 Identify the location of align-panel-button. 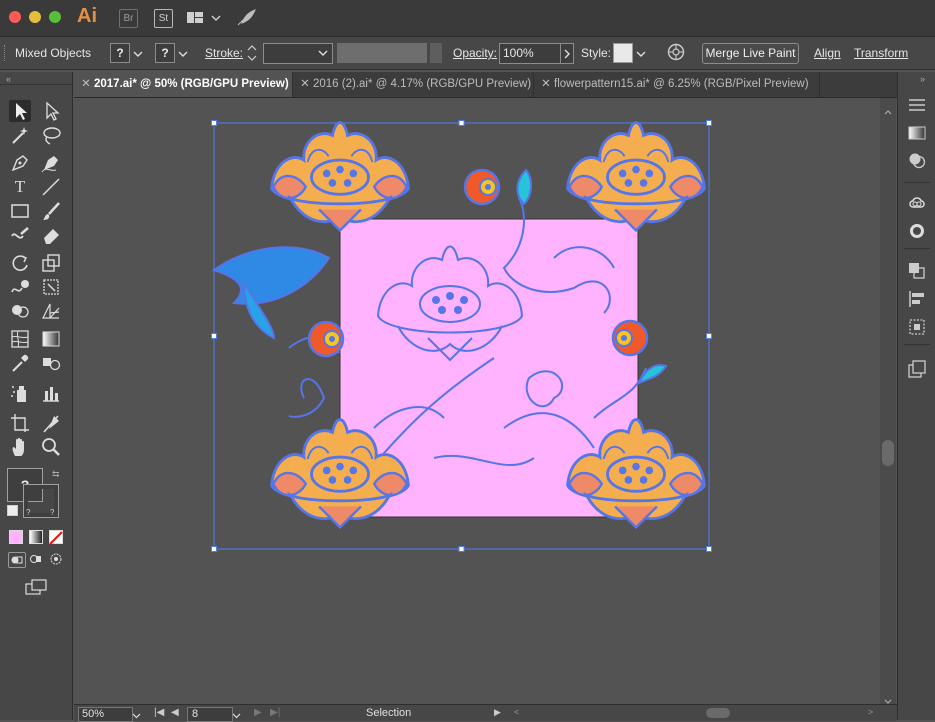
(917, 301).